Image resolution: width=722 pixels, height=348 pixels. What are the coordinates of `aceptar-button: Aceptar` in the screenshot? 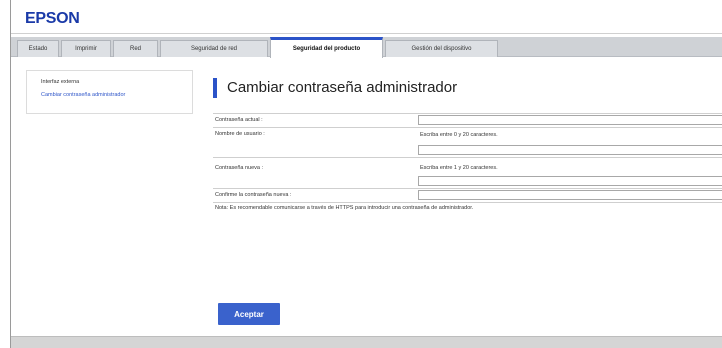 It's located at (249, 314).